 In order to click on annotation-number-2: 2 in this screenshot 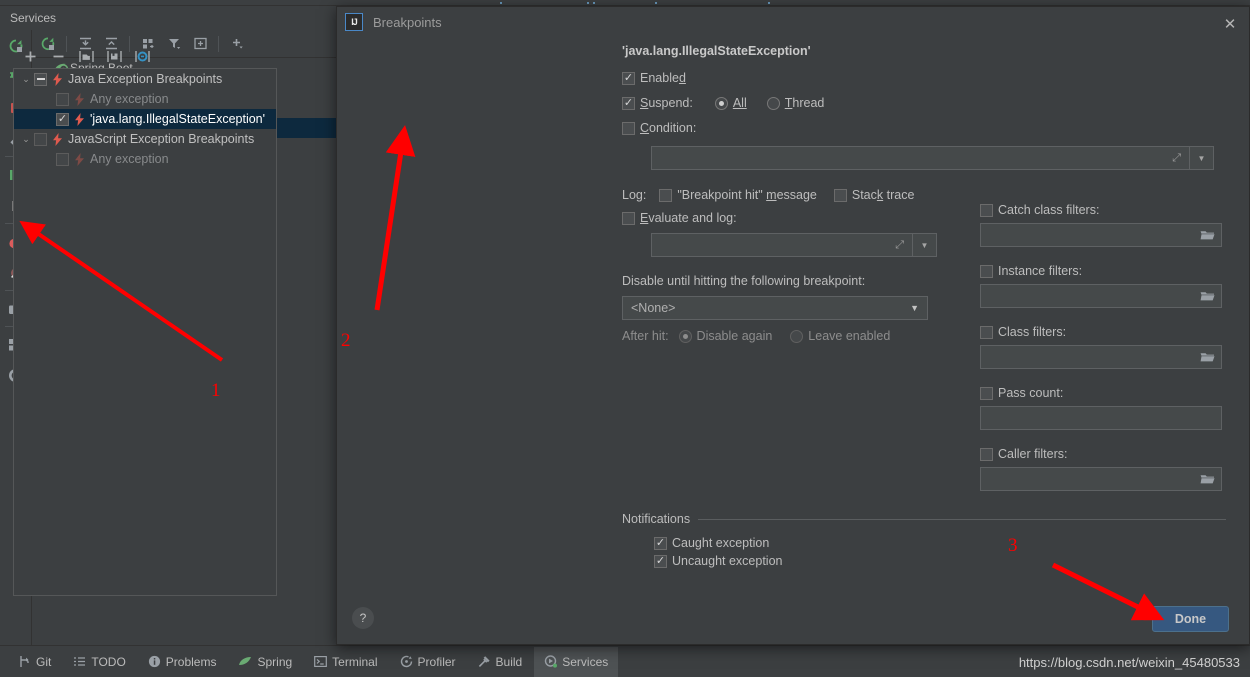, I will do `click(346, 340)`.